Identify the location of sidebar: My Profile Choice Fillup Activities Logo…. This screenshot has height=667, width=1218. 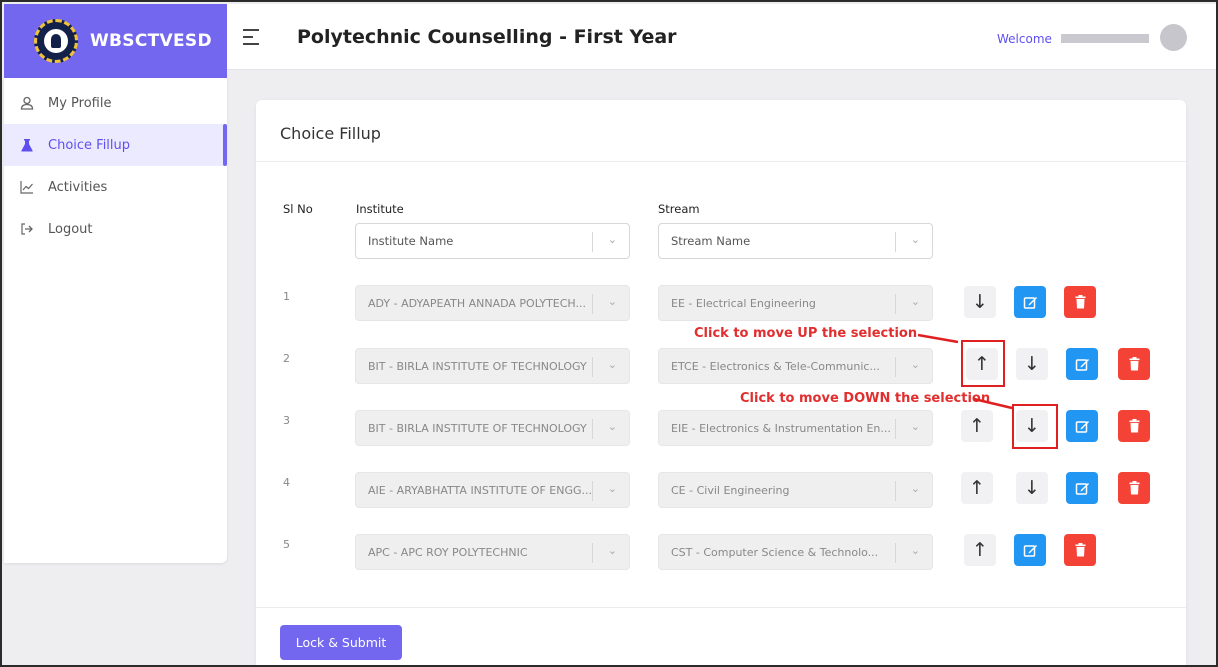
(115, 320).